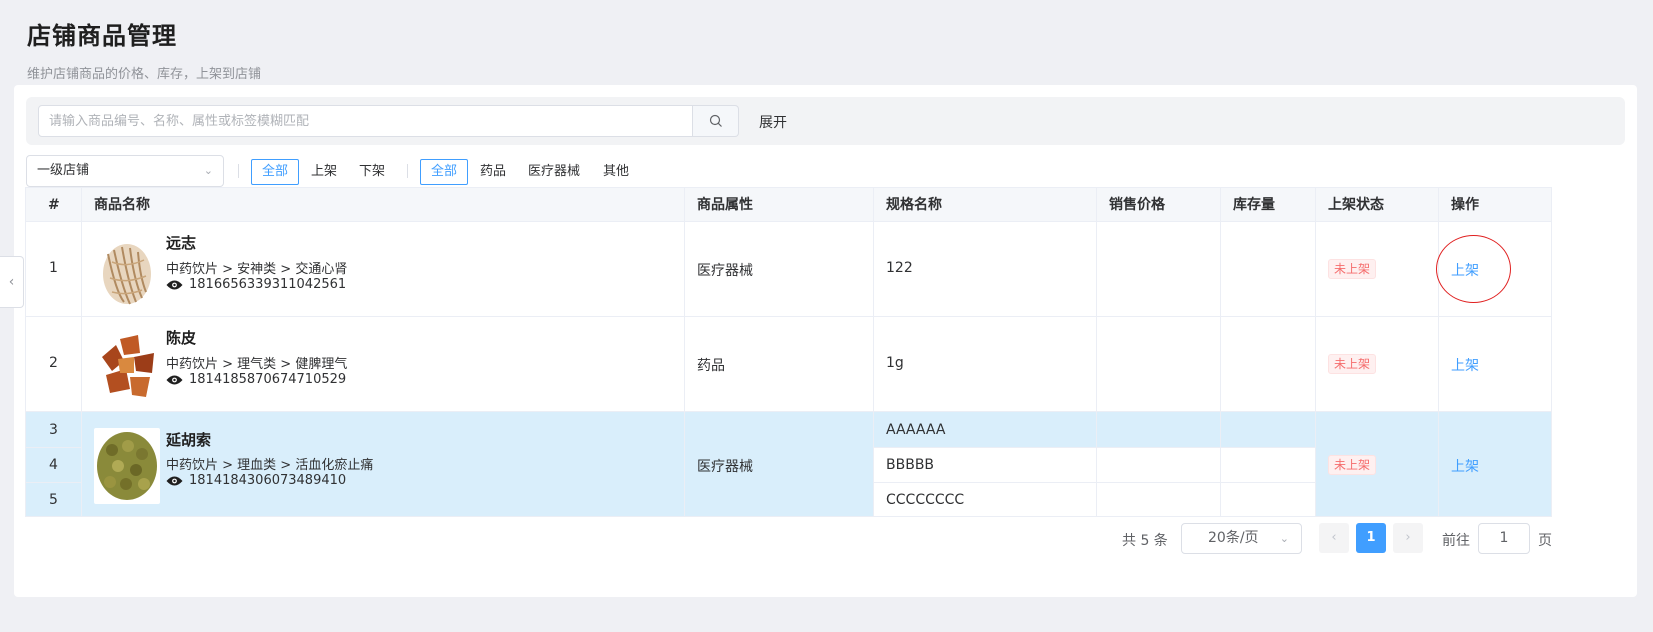 This screenshot has width=1653, height=632. Describe the element at coordinates (1233, 538) in the screenshot. I see `page-size-value: 20条/页` at that location.